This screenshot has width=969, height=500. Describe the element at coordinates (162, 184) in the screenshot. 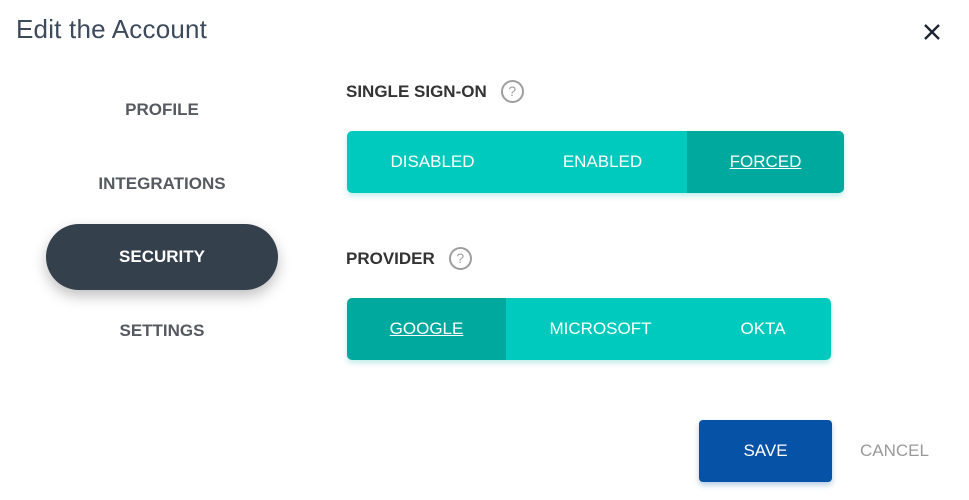

I see `nav-item-integrations: INTEGRATIONS` at that location.